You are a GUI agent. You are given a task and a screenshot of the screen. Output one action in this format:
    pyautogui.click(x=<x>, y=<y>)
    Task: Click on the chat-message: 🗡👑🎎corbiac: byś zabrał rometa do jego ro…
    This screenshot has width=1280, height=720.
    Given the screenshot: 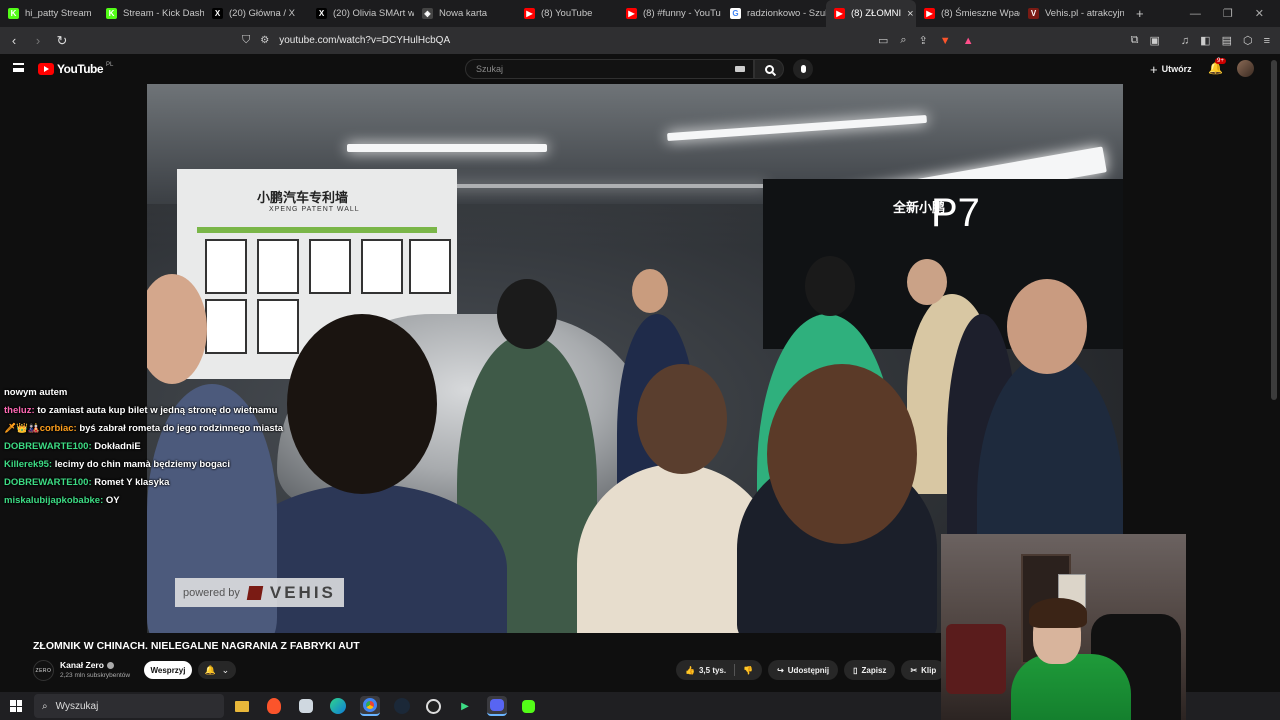 What is the action you would take?
    pyautogui.click(x=154, y=431)
    